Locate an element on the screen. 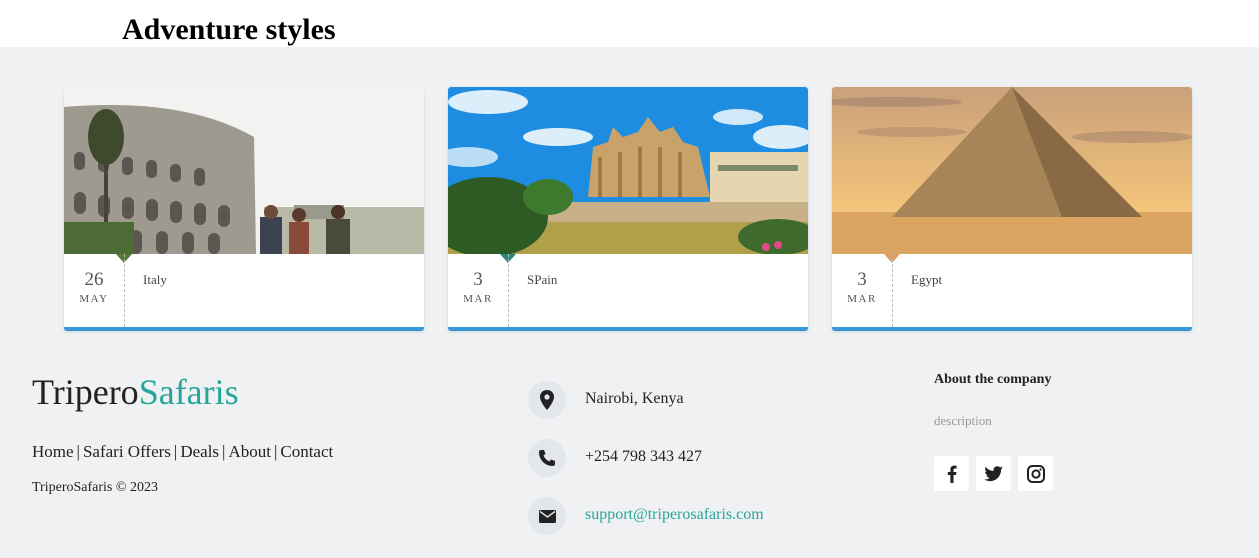 This screenshot has width=1259, height=558. brand-part2: Safaris is located at coordinates (188, 392).